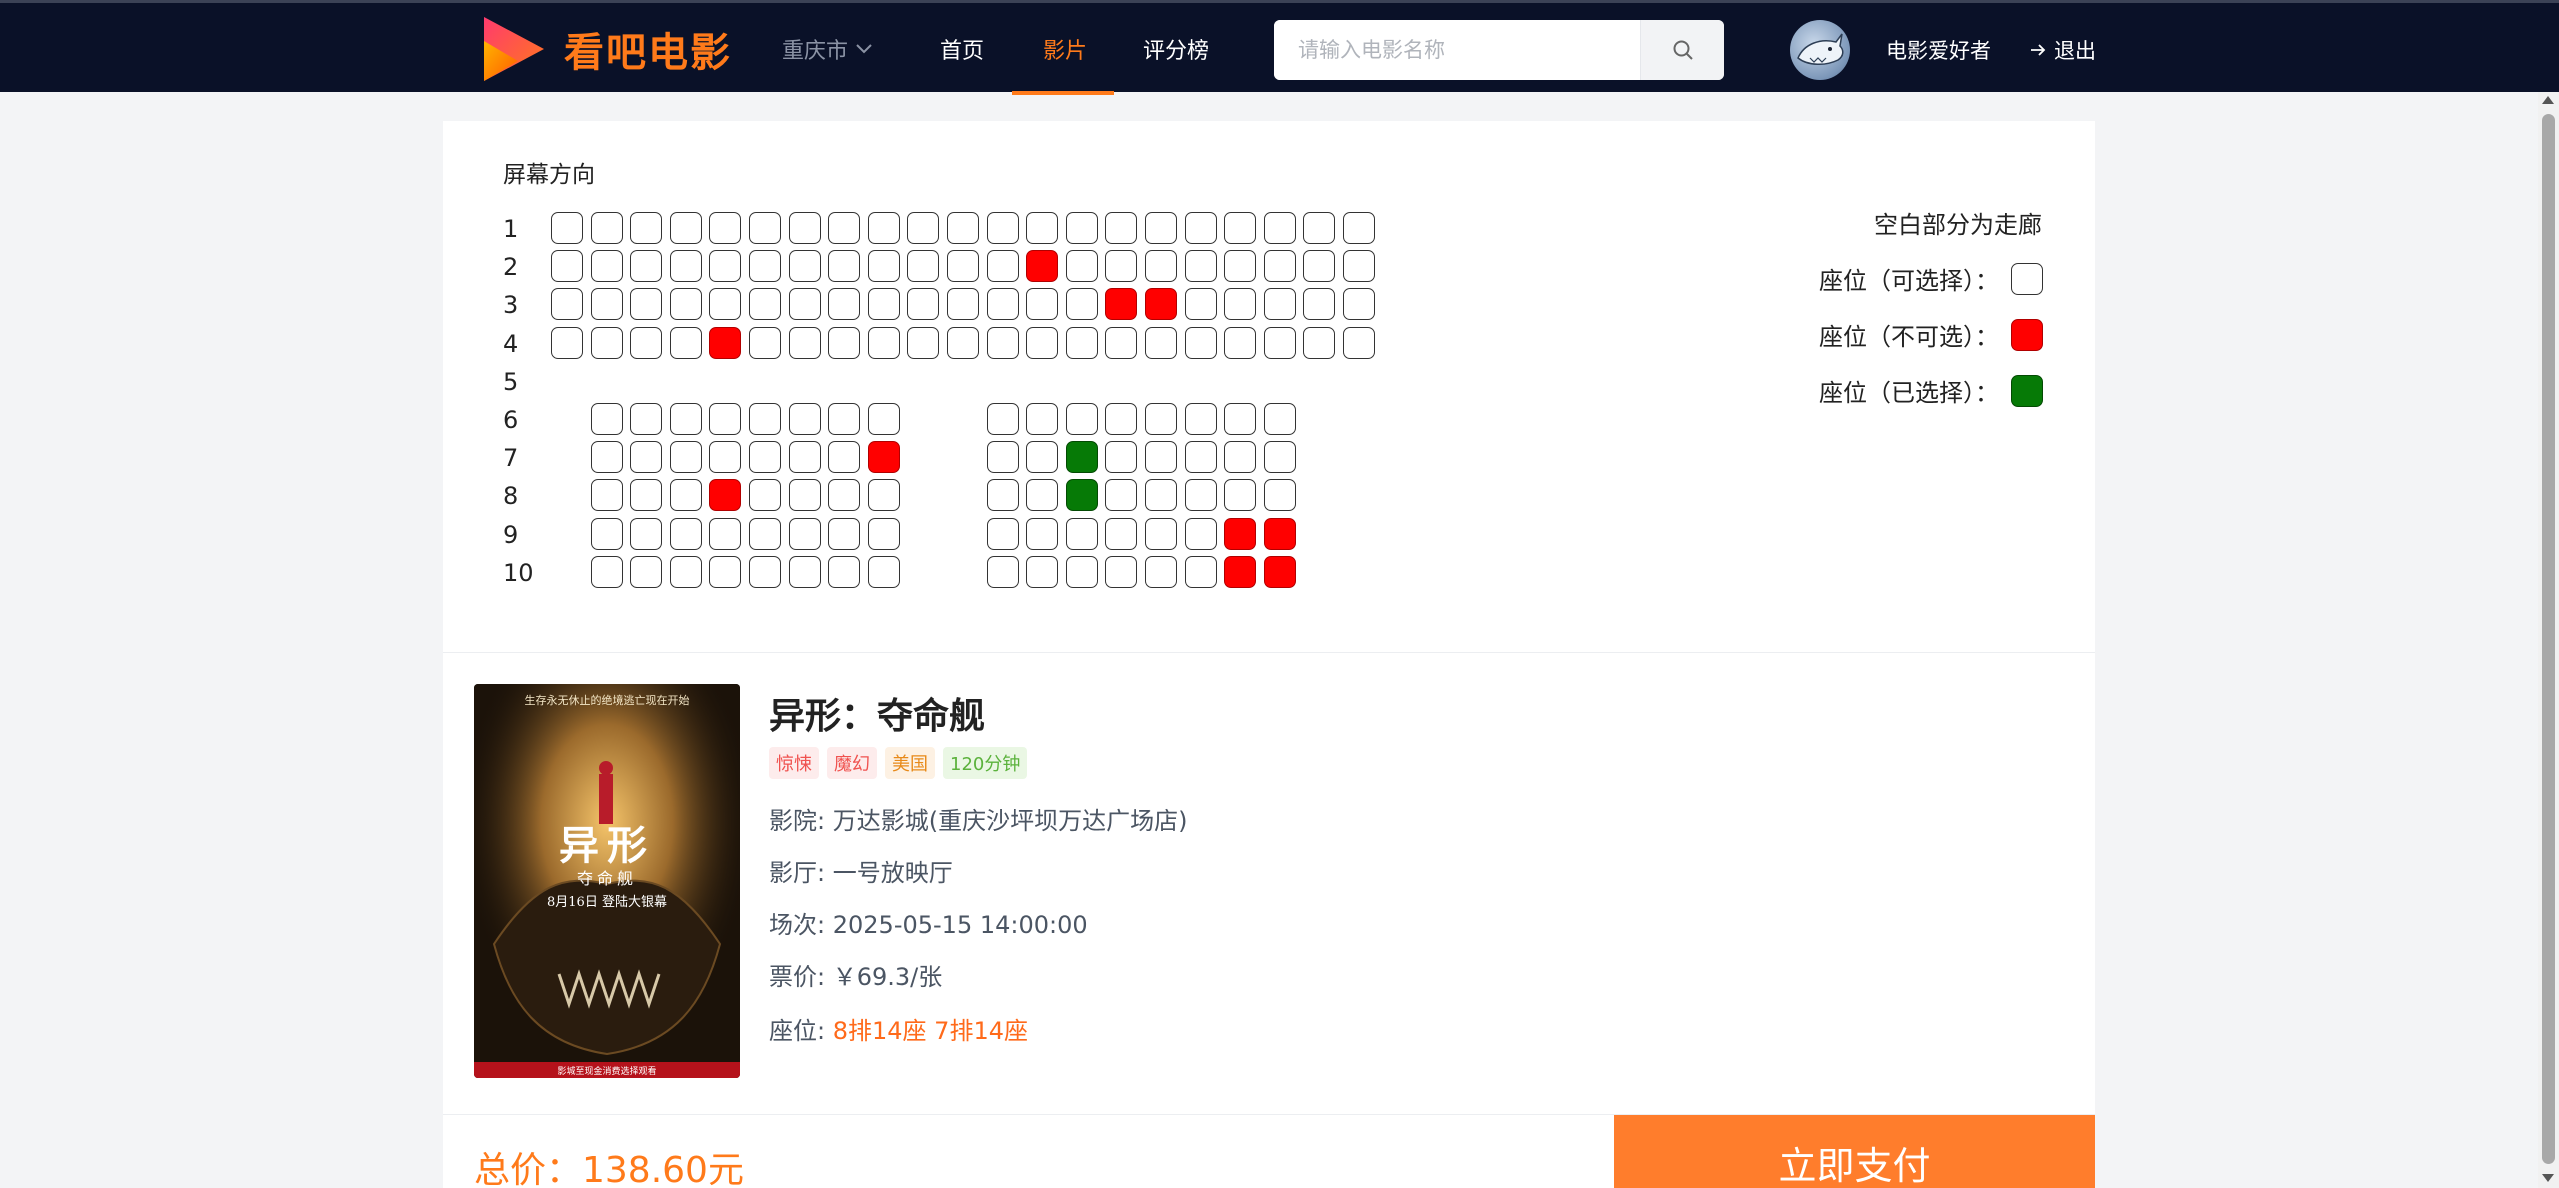  Describe the element at coordinates (605, 49) in the screenshot. I see `site-logo: 看吧电影` at that location.